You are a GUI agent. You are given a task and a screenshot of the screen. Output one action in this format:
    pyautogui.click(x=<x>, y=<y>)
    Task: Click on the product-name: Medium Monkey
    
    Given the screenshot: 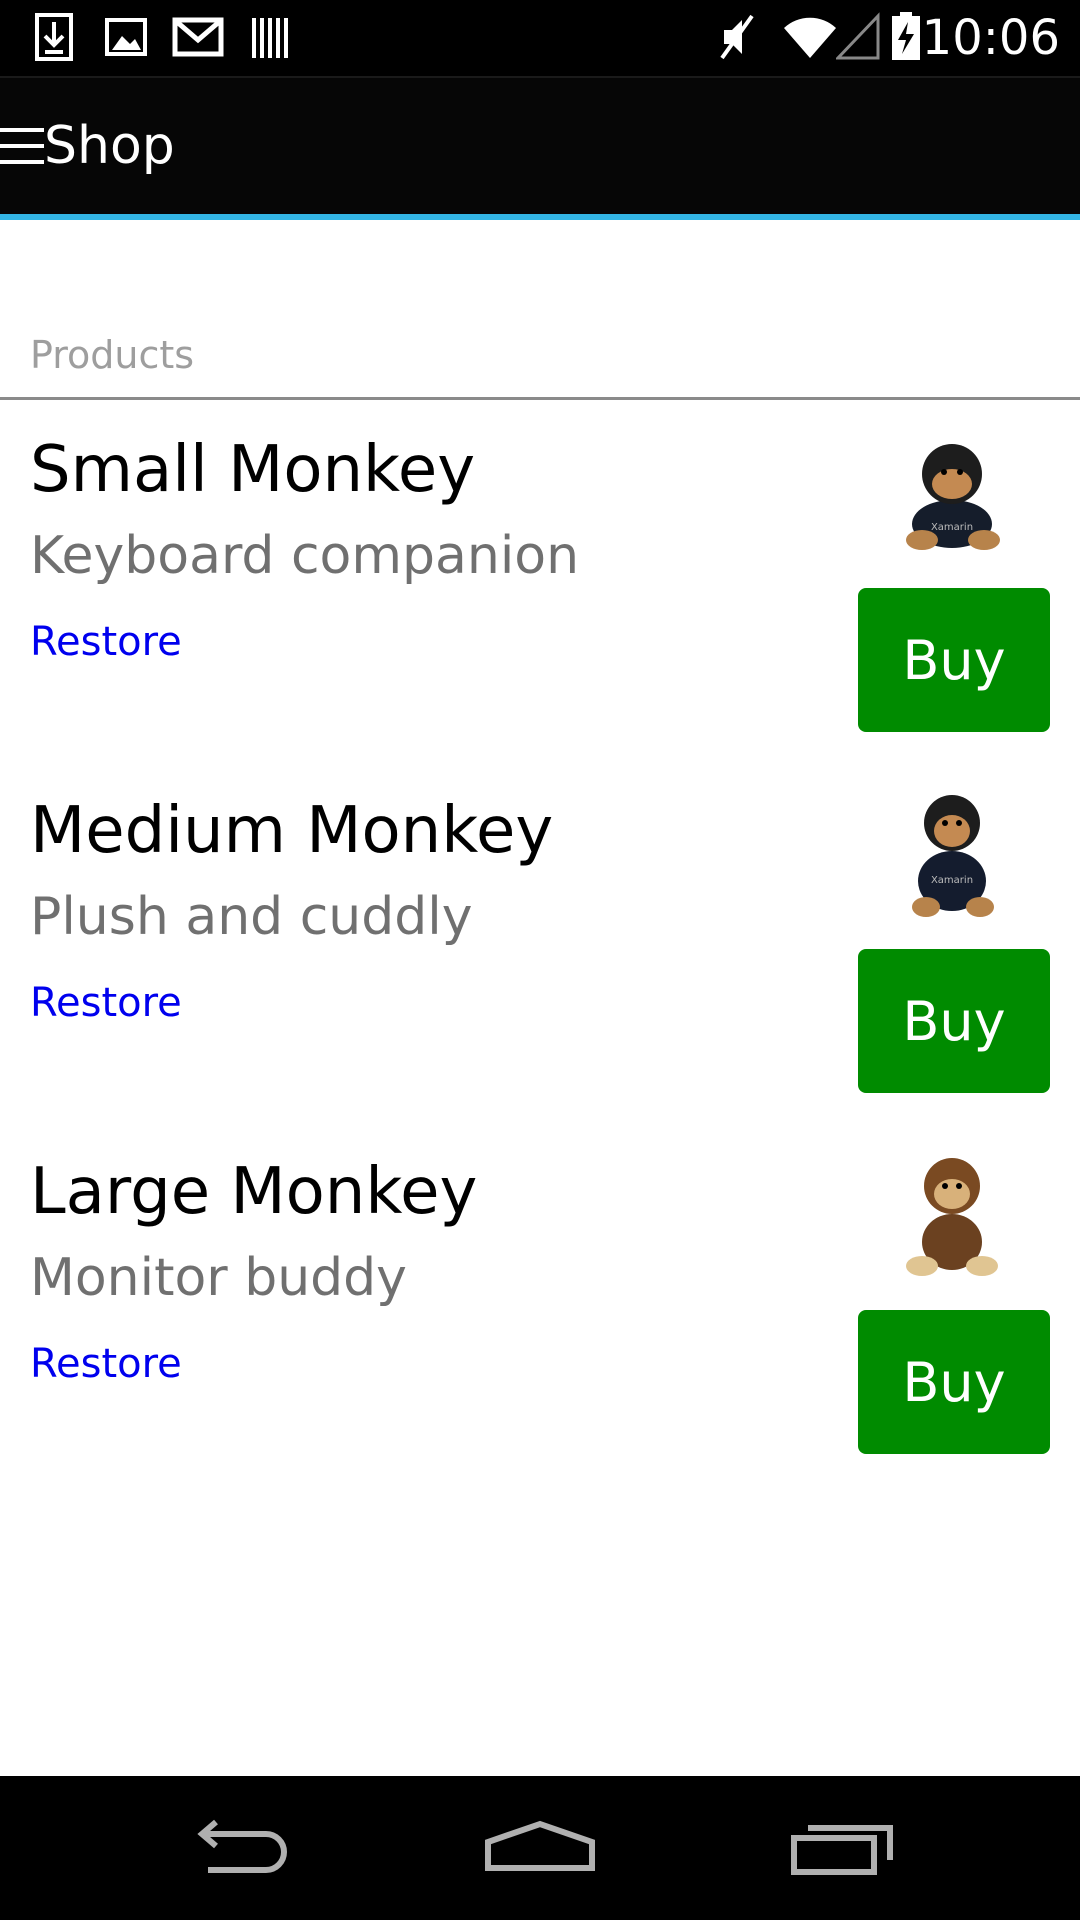 What is the action you would take?
    pyautogui.click(x=292, y=831)
    